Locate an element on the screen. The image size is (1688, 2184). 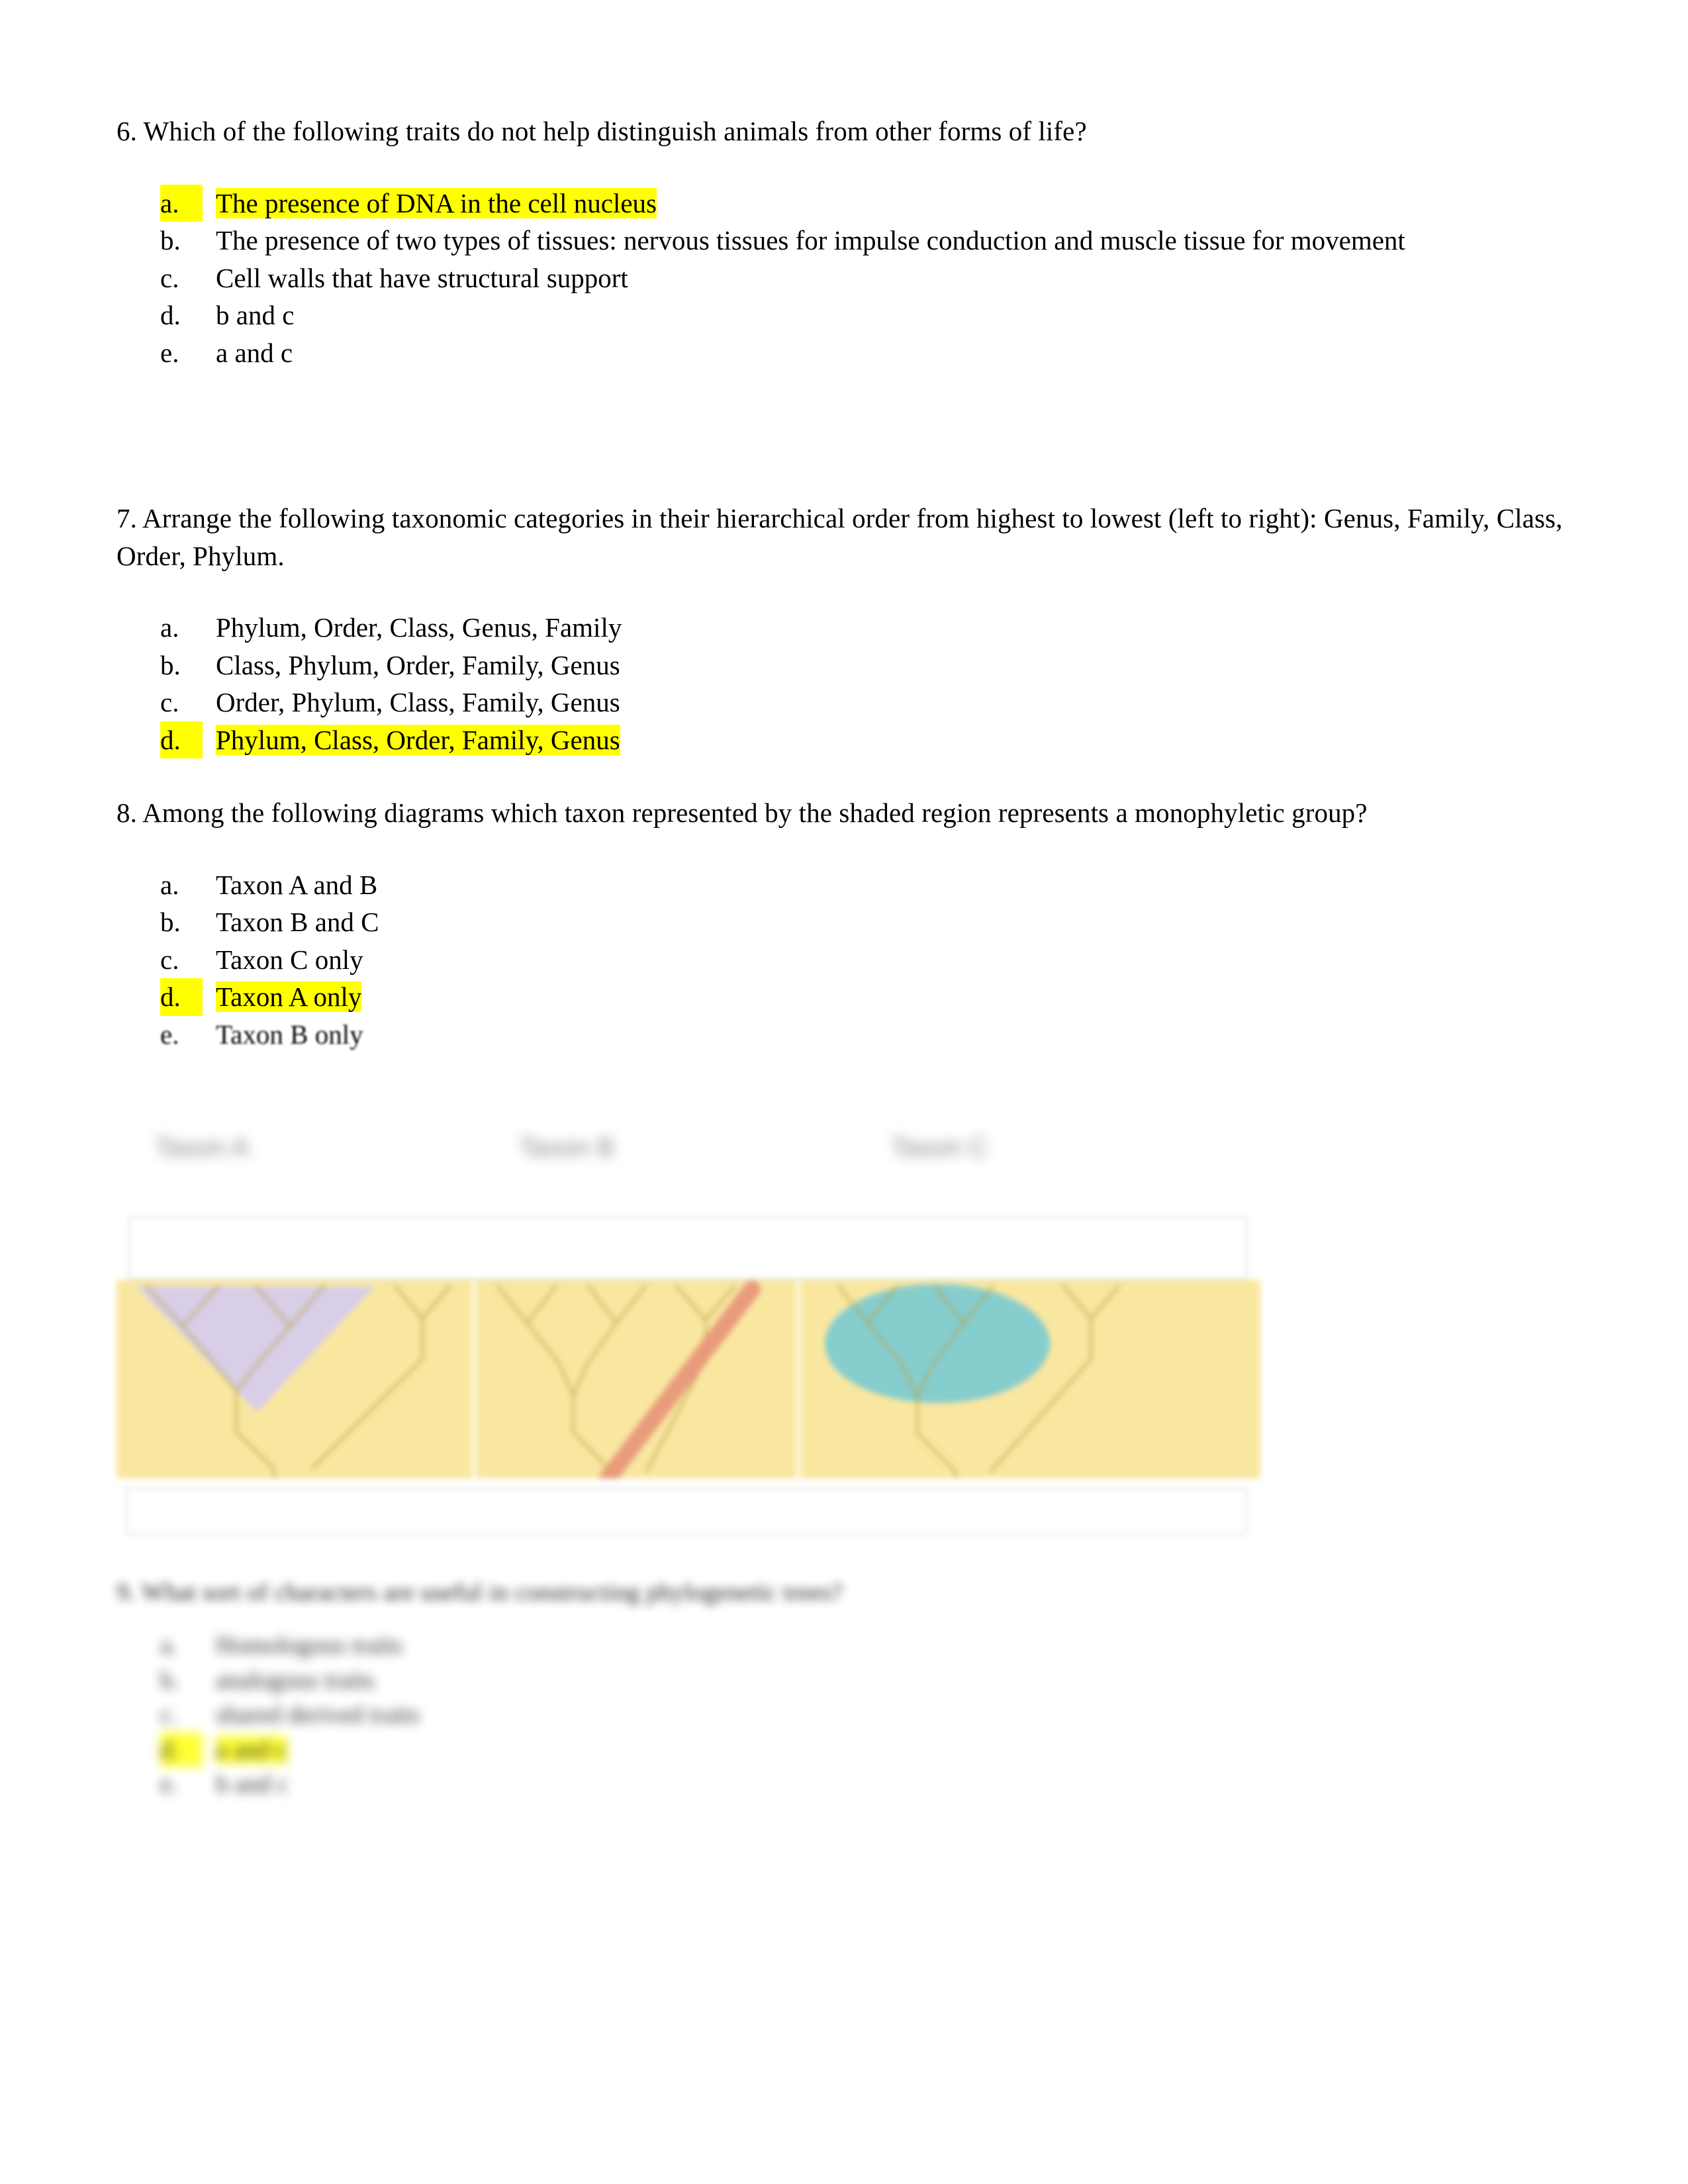
option-8-c: c. Taxon C only is located at coordinates (845, 960).